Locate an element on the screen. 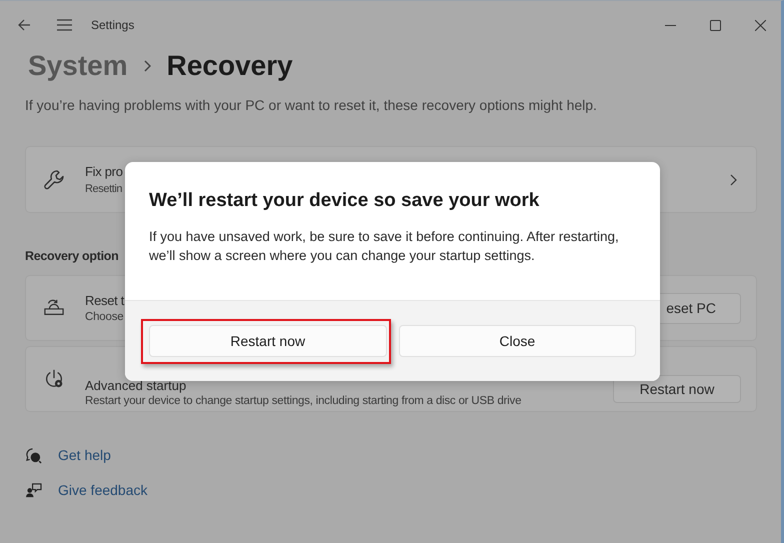 This screenshot has height=543, width=784. back-arrow-icon is located at coordinates (24, 25).